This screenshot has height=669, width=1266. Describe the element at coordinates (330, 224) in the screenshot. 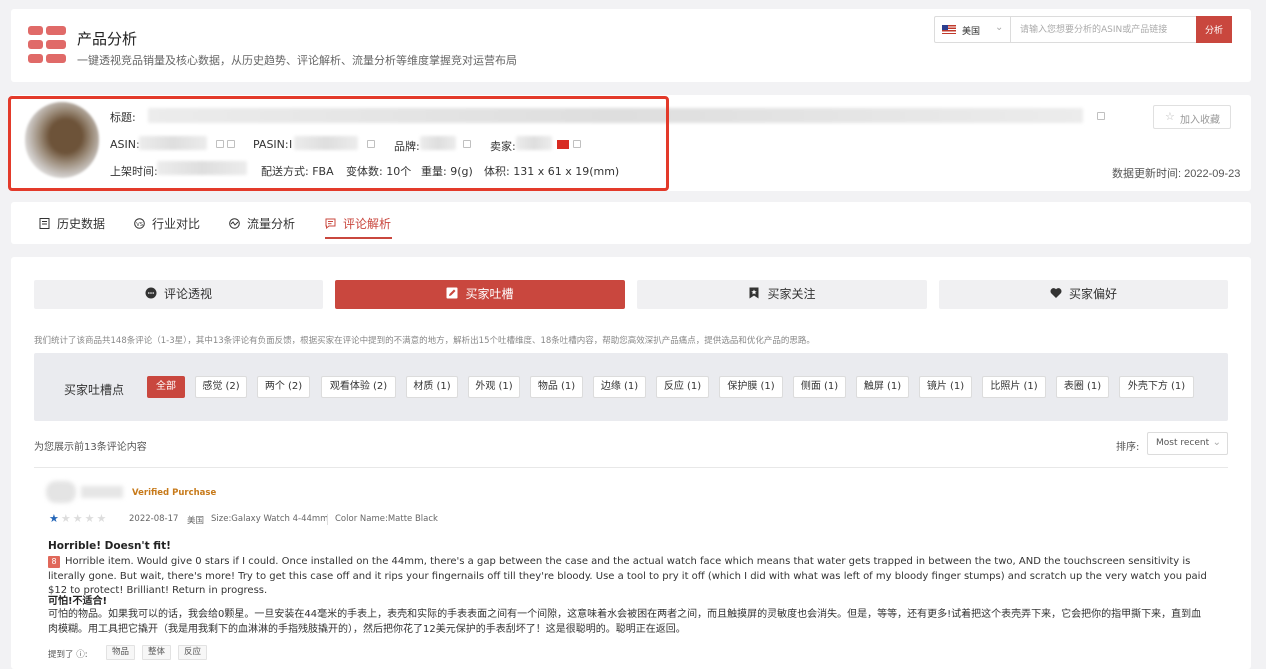

I see `comment-icon` at that location.